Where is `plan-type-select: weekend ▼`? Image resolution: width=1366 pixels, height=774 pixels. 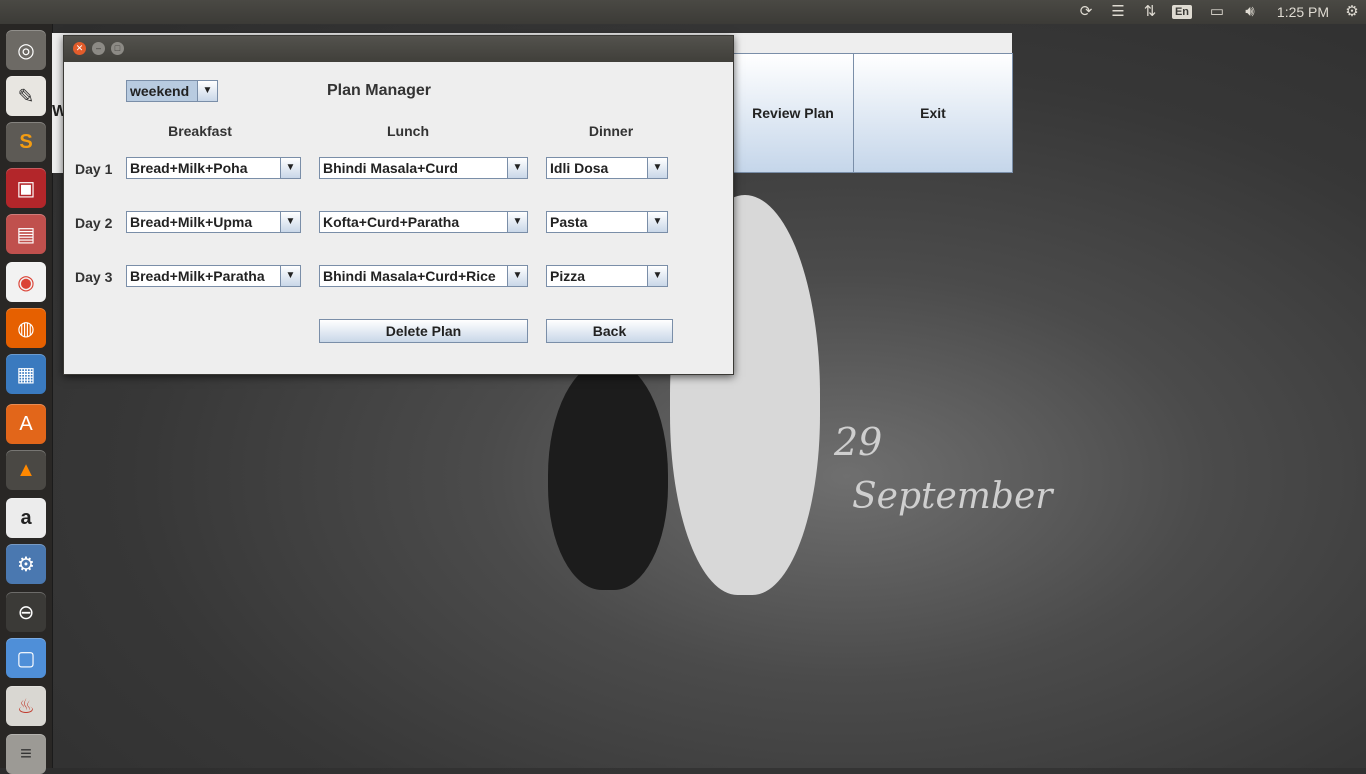
plan-type-select: weekend ▼ is located at coordinates (172, 91).